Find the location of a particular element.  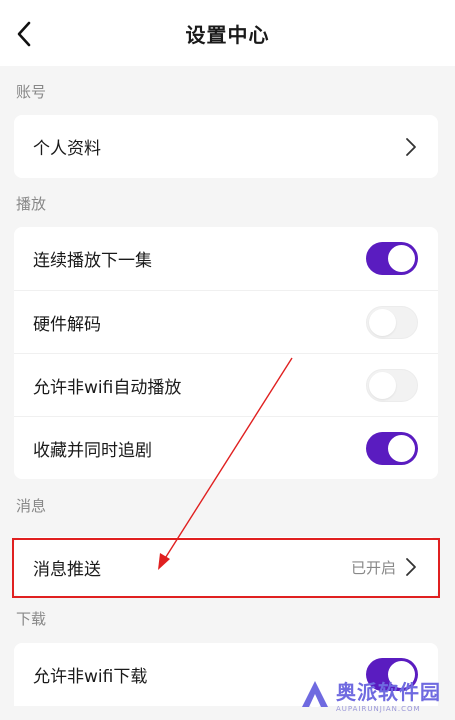

row-label: 硬件解码 is located at coordinates (67, 324).